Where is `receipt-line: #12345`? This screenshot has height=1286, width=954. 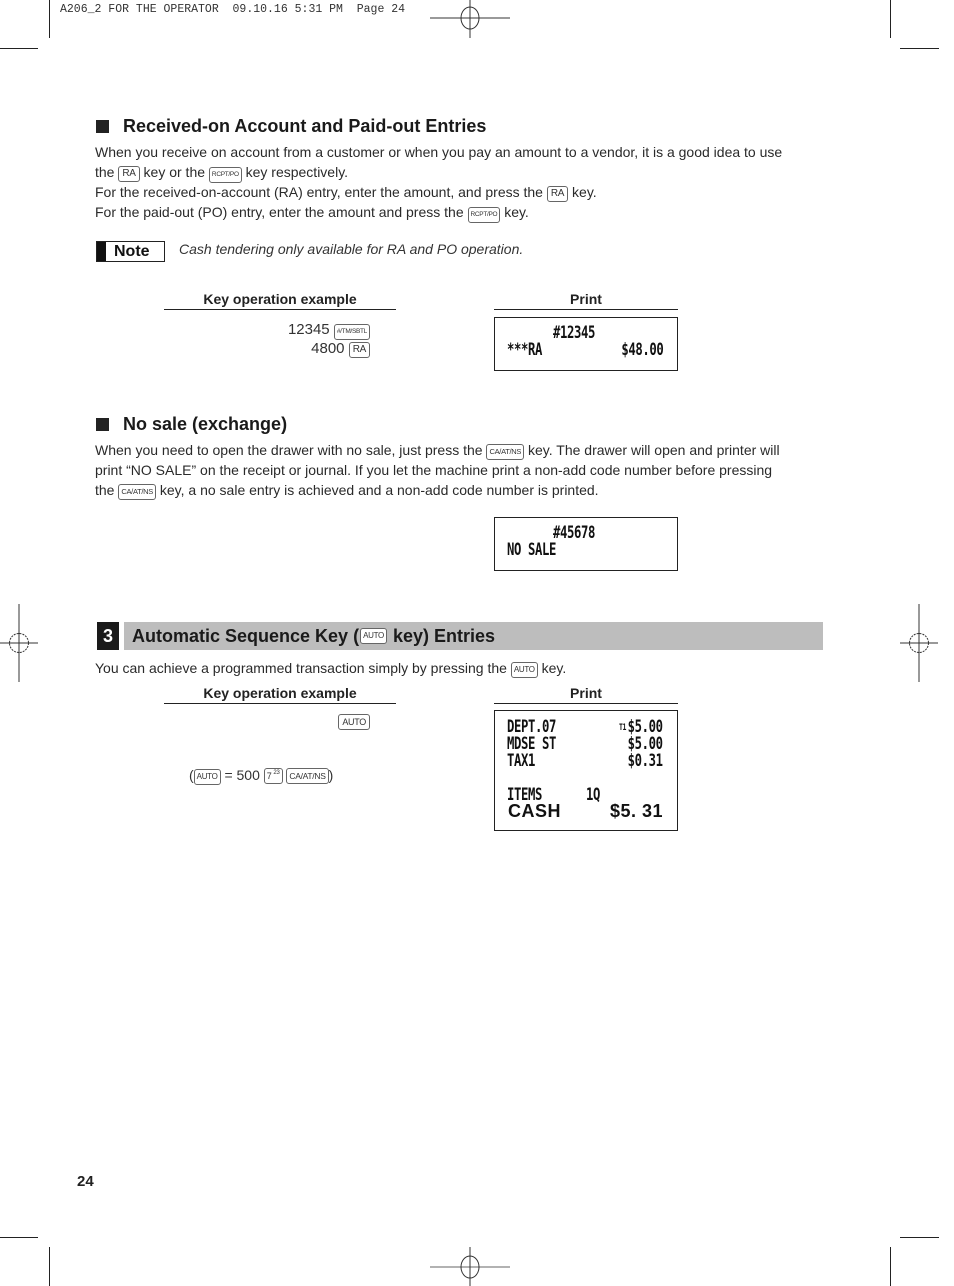
receipt-line: #12345 is located at coordinates (574, 333).